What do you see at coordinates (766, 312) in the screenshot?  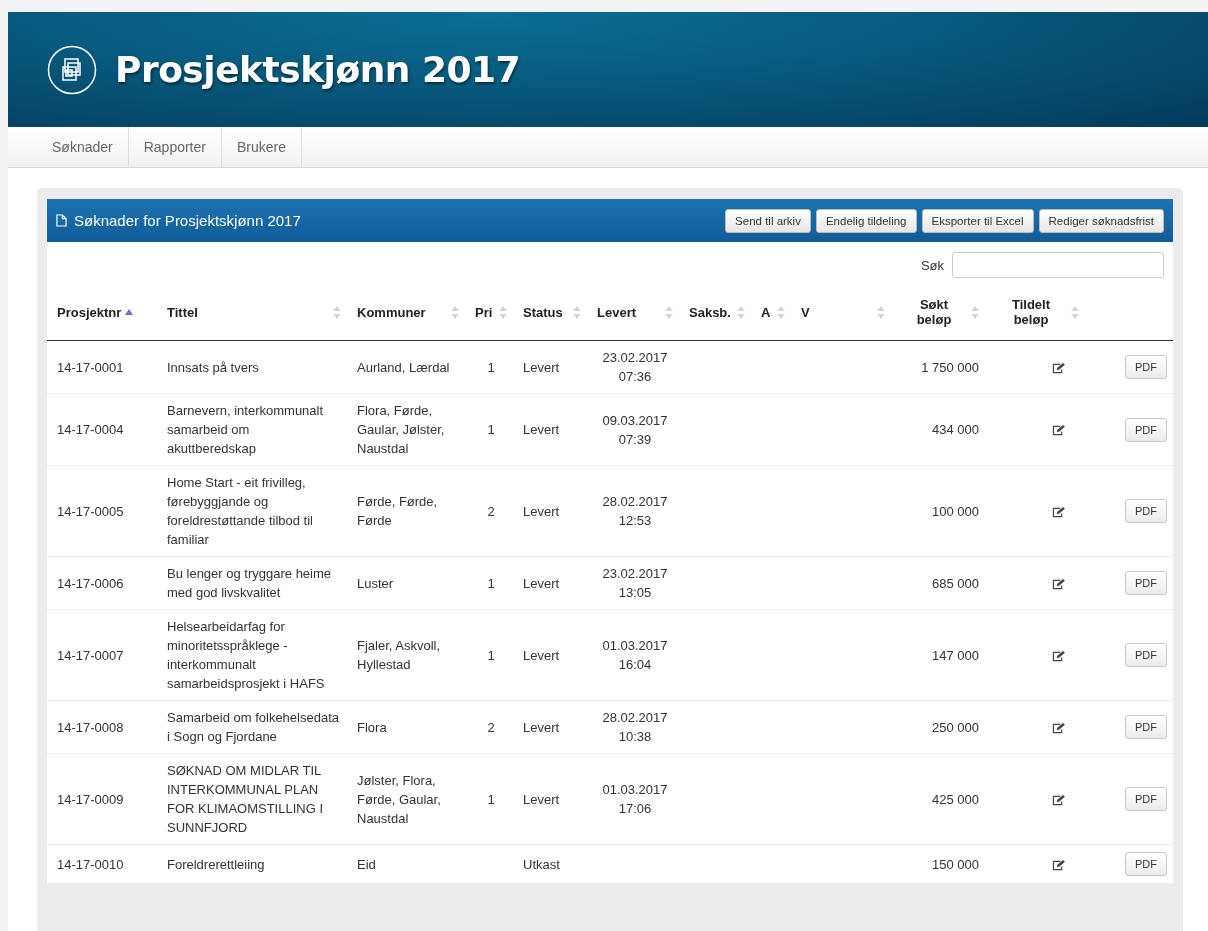 I see `column-header: A` at bounding box center [766, 312].